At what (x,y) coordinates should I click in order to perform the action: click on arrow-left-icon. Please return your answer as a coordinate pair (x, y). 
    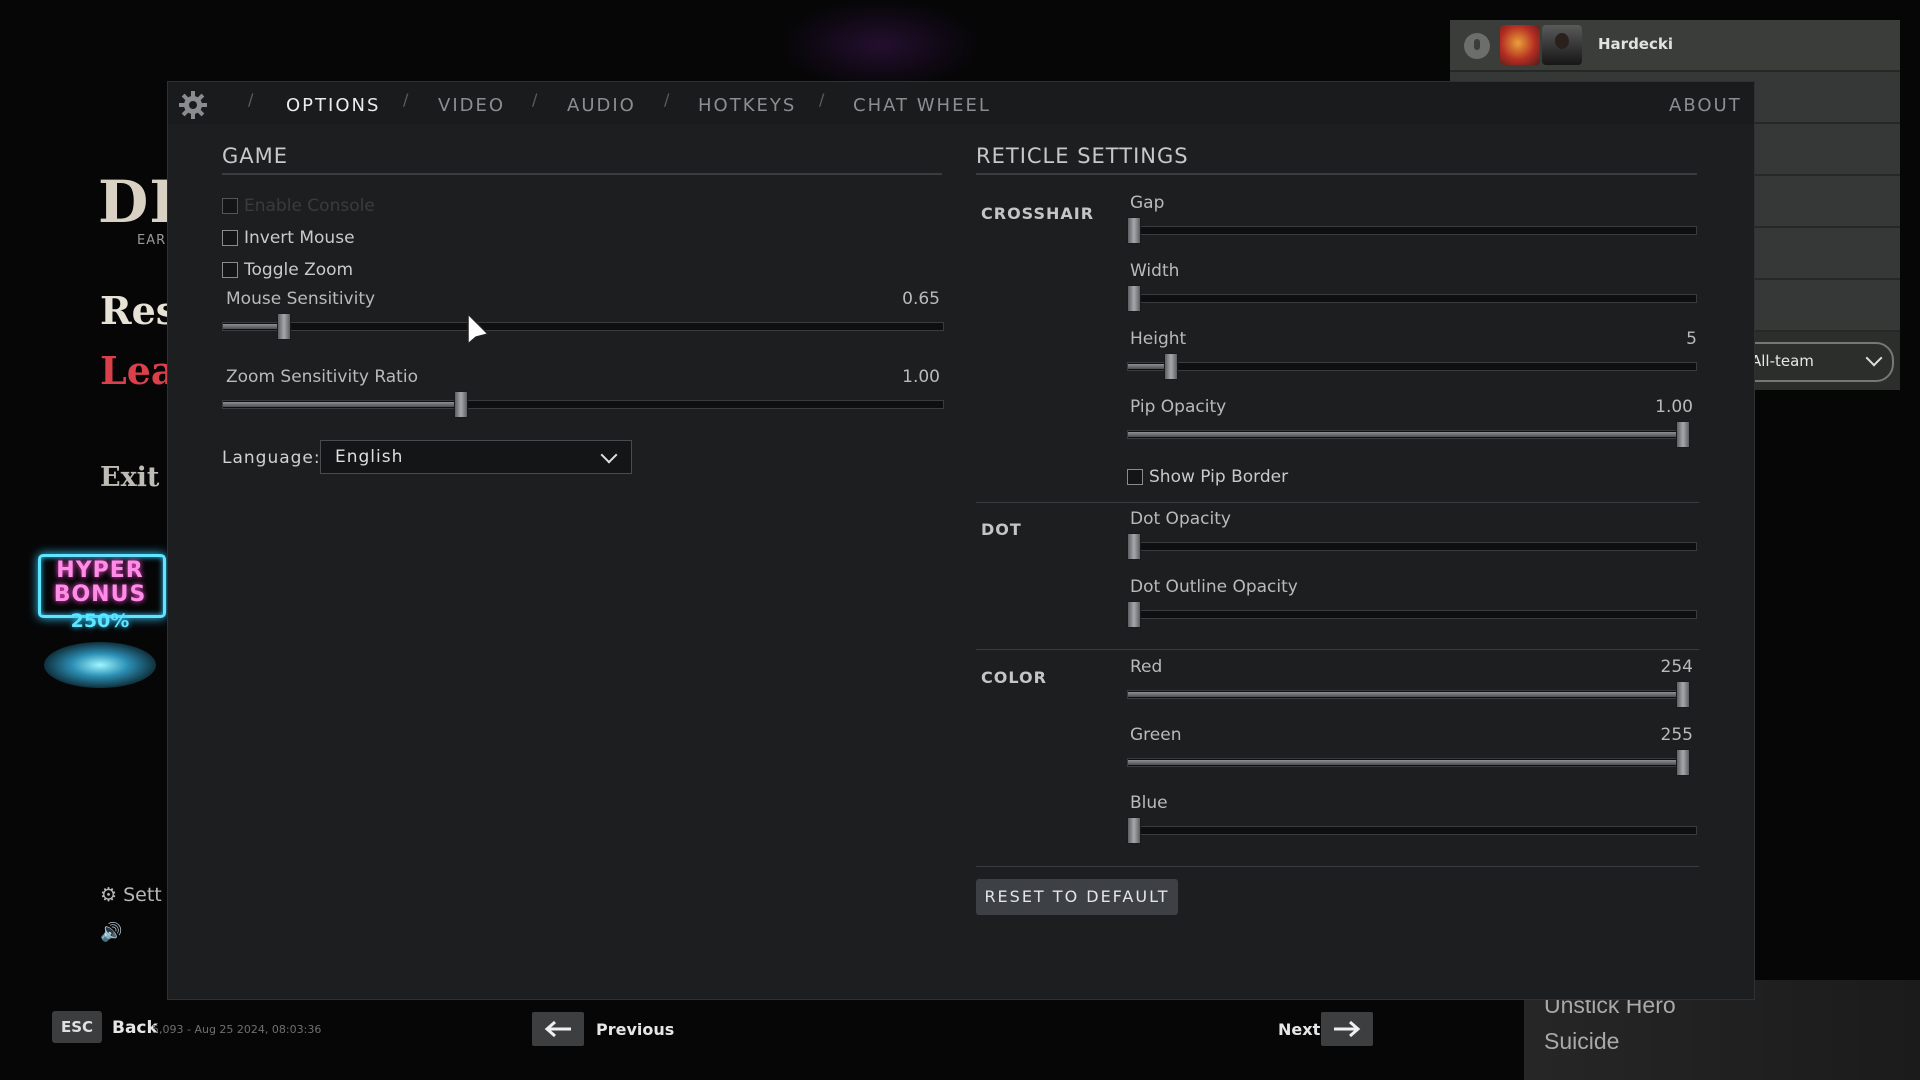
    Looking at the image, I should click on (557, 1029).